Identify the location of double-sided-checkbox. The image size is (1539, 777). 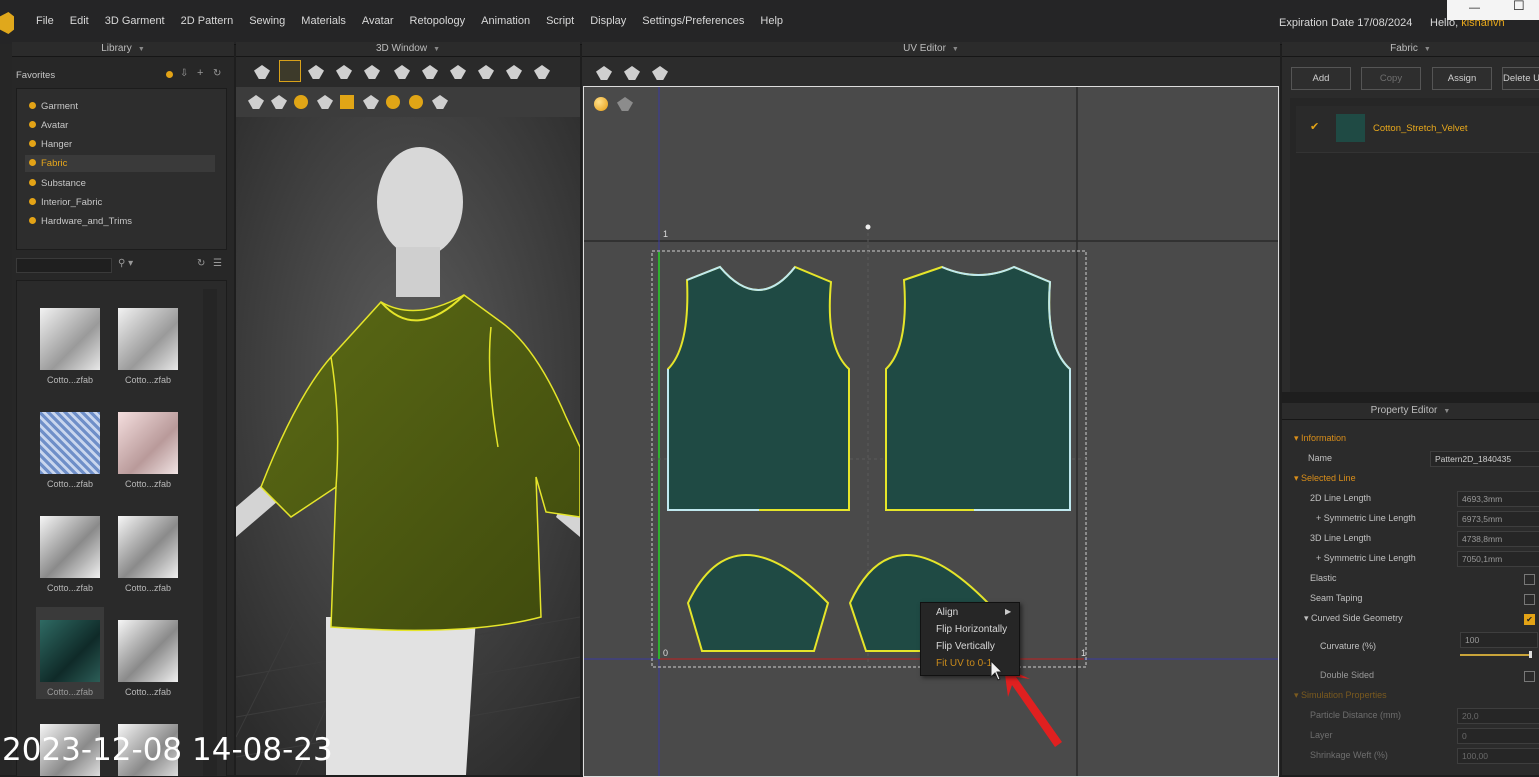
(1529, 676).